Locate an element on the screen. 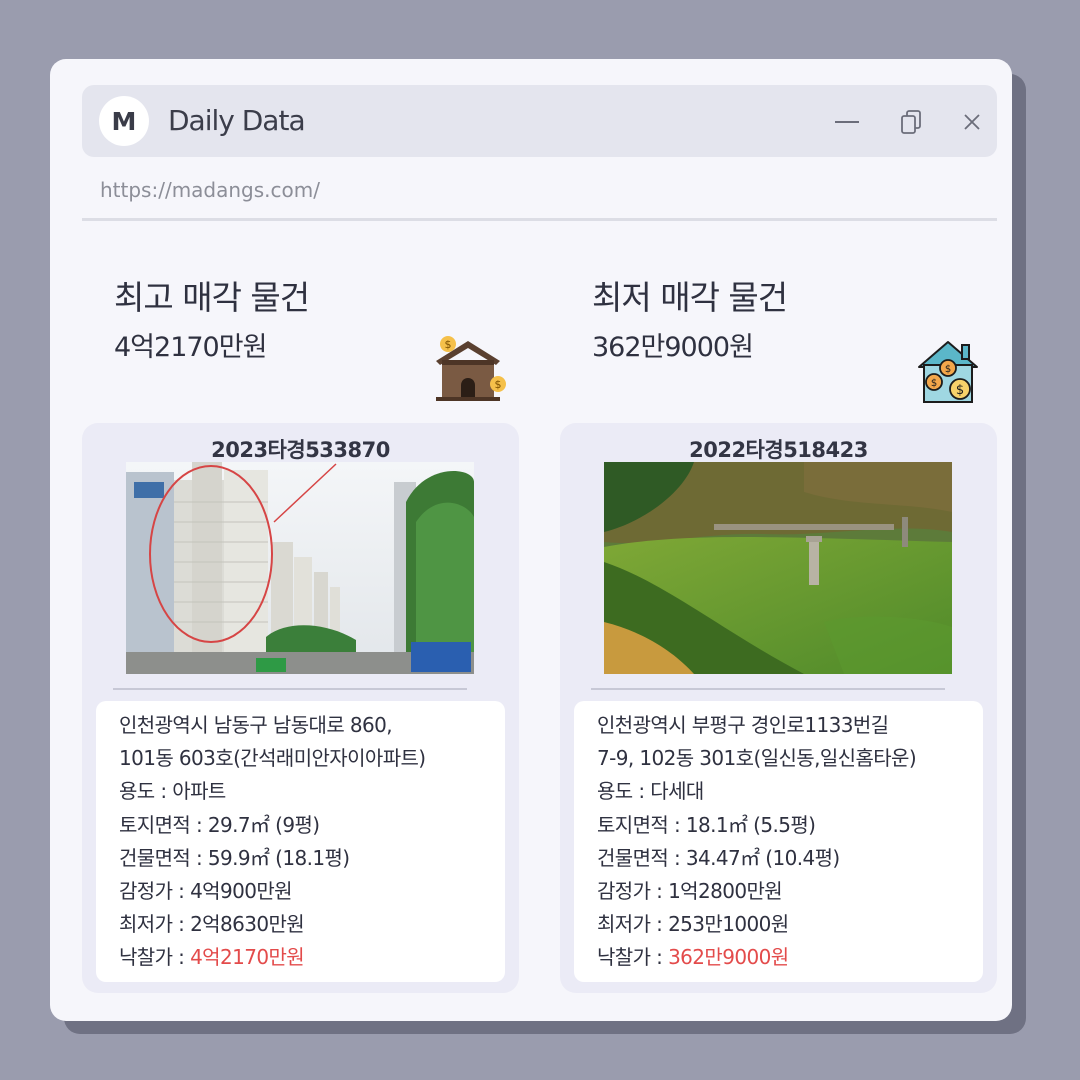 This screenshot has height=1080, width=1080. winning-bid-row: 낙찰가 : 4억2170만원 is located at coordinates (312, 957).